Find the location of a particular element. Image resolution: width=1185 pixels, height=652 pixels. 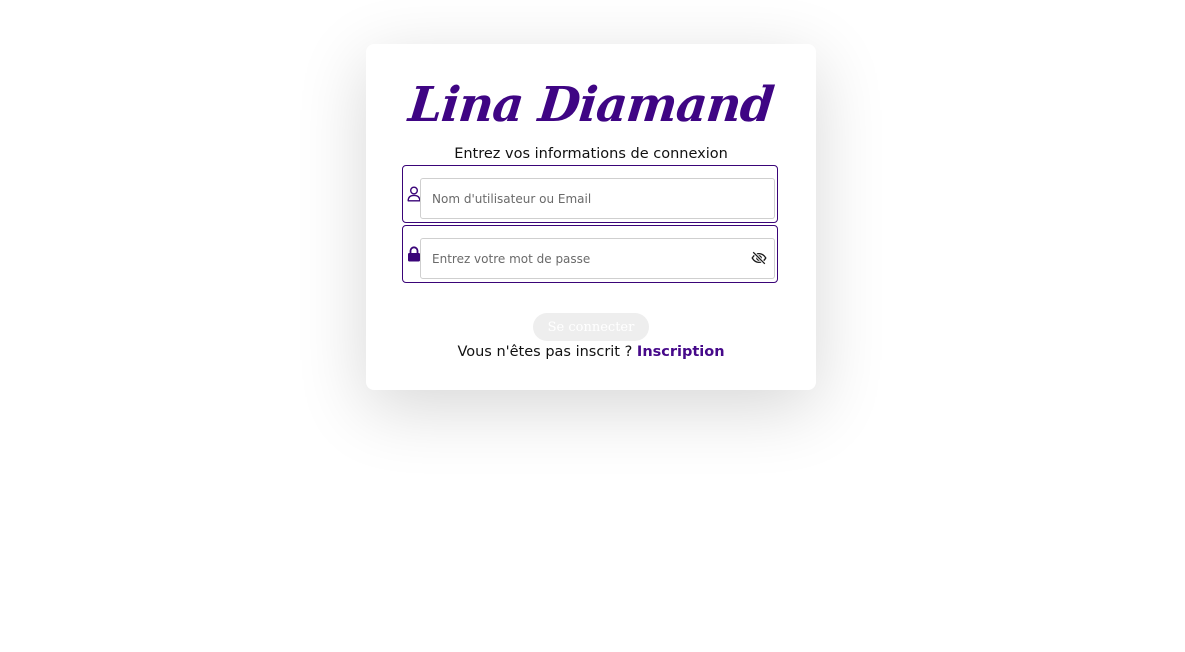

password-input is located at coordinates (597, 258).